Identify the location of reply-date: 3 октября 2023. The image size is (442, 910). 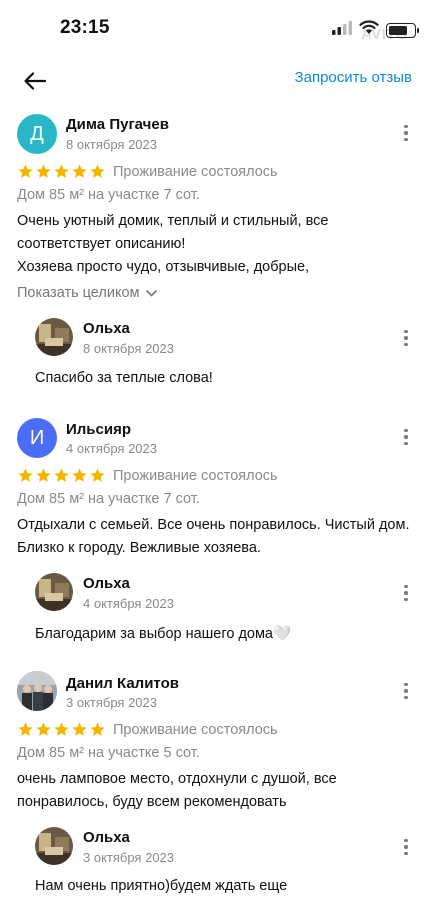
(128, 857).